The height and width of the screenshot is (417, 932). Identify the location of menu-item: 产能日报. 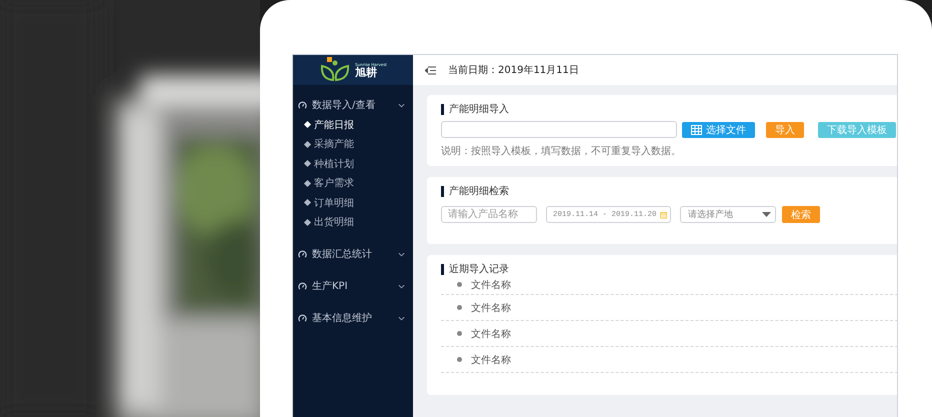
(353, 124).